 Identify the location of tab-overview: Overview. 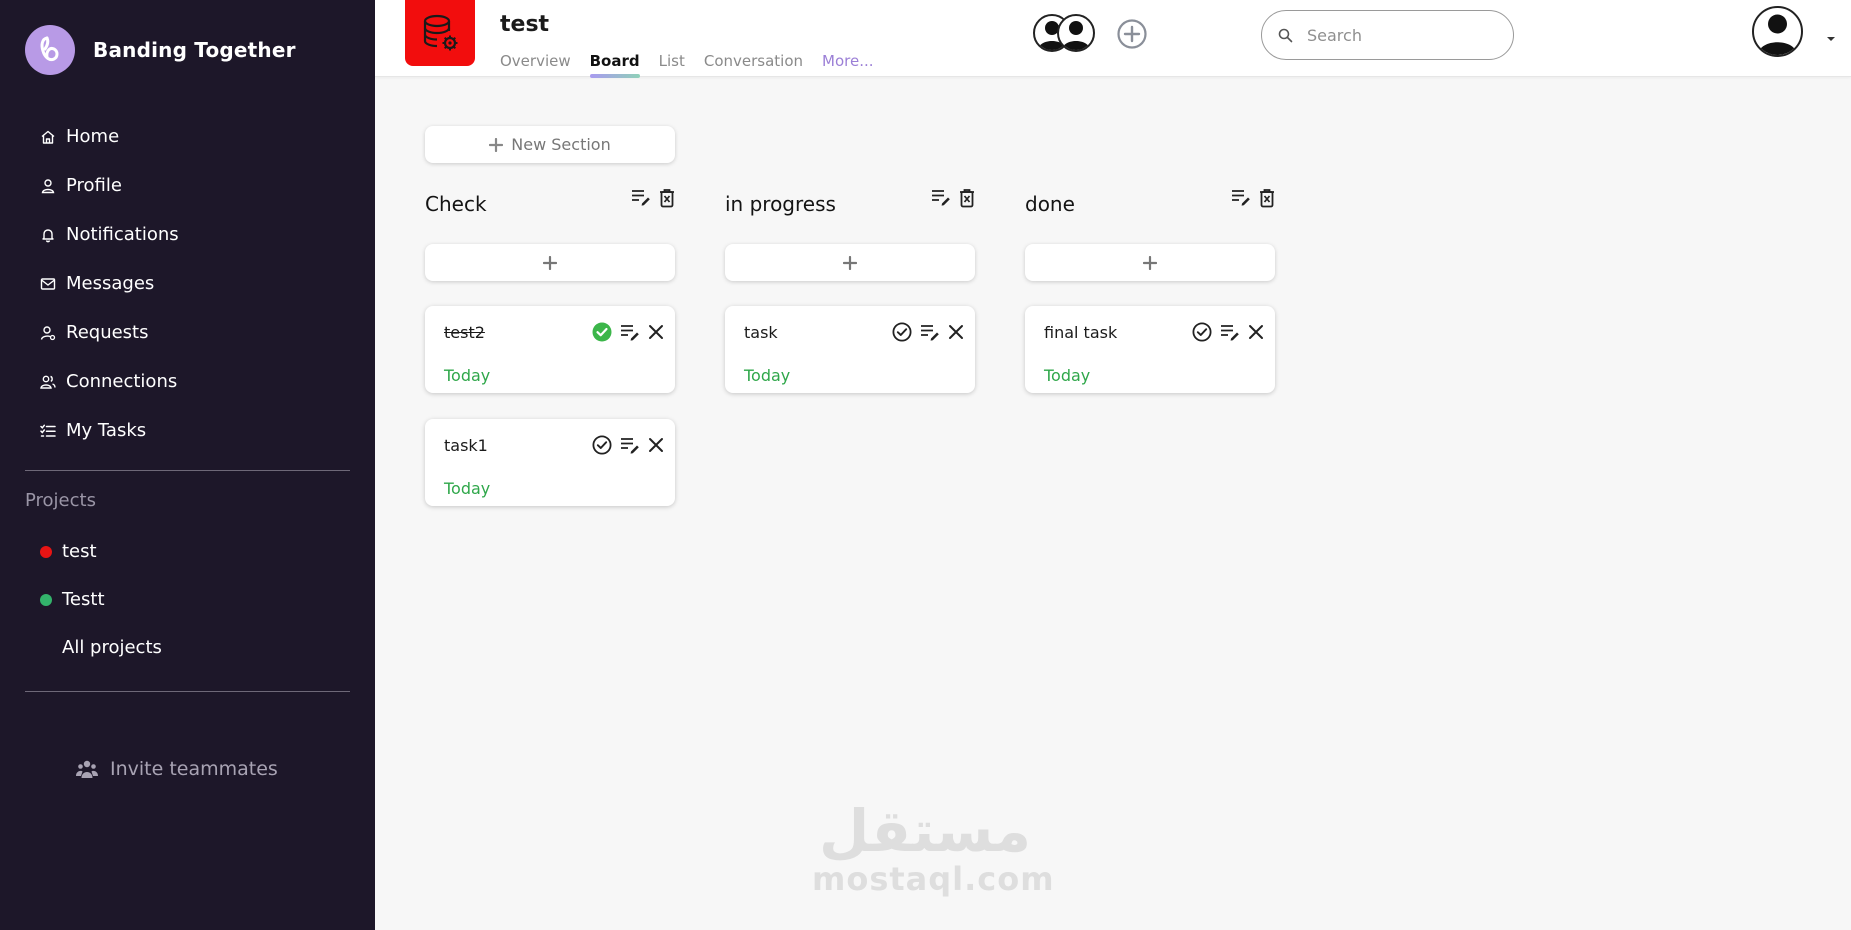
(535, 61).